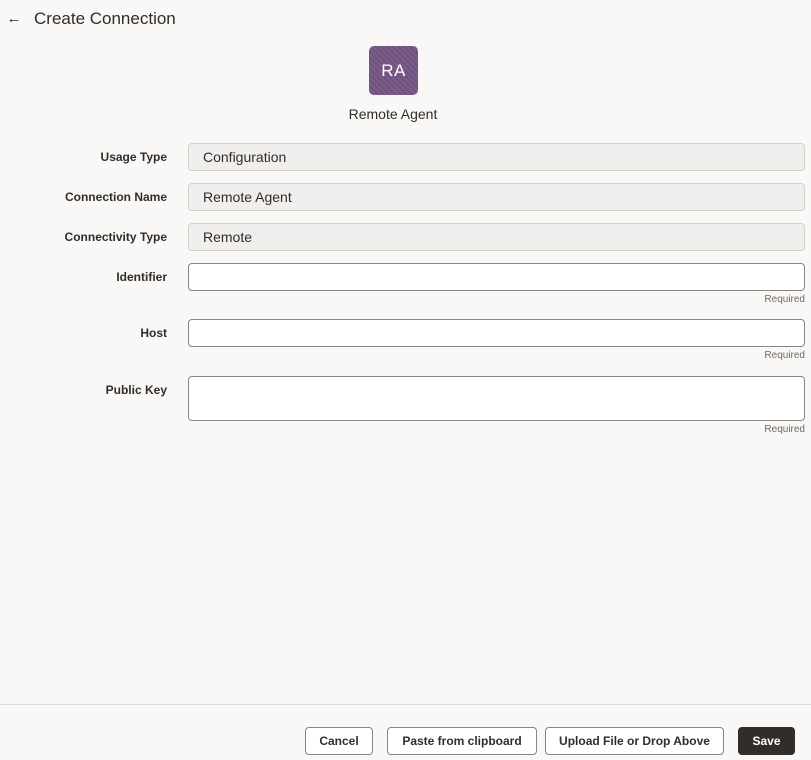  What do you see at coordinates (496, 398) in the screenshot?
I see `public-key-textarea` at bounding box center [496, 398].